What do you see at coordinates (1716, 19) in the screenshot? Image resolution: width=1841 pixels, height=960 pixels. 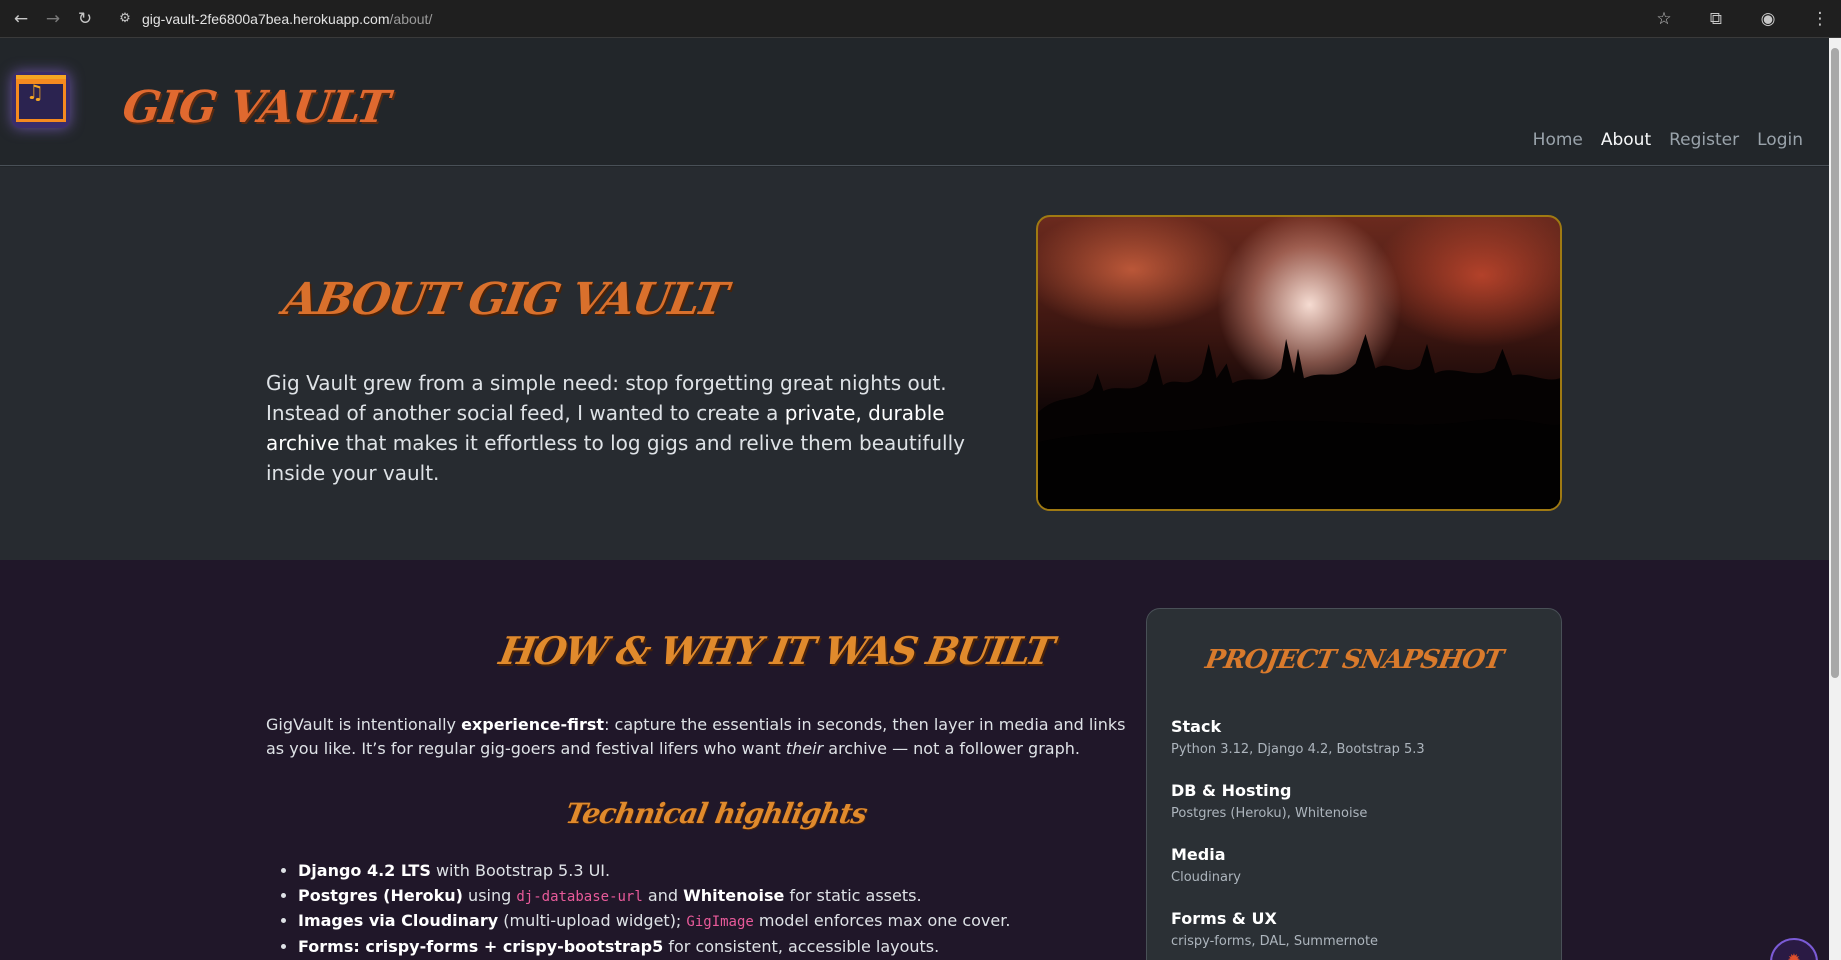 I see `extensions-icon: ⧉` at bounding box center [1716, 19].